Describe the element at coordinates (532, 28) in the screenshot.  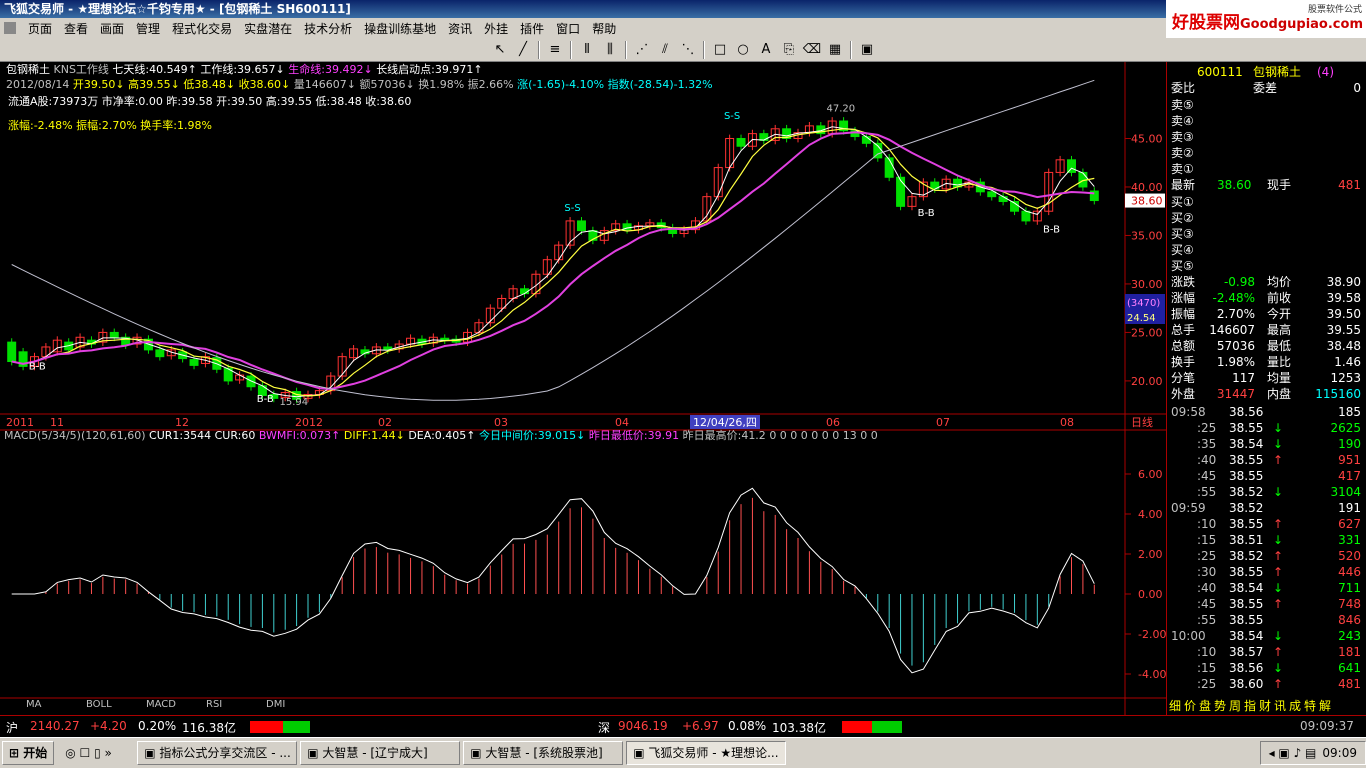
I see `menu-item-10: 插件` at that location.